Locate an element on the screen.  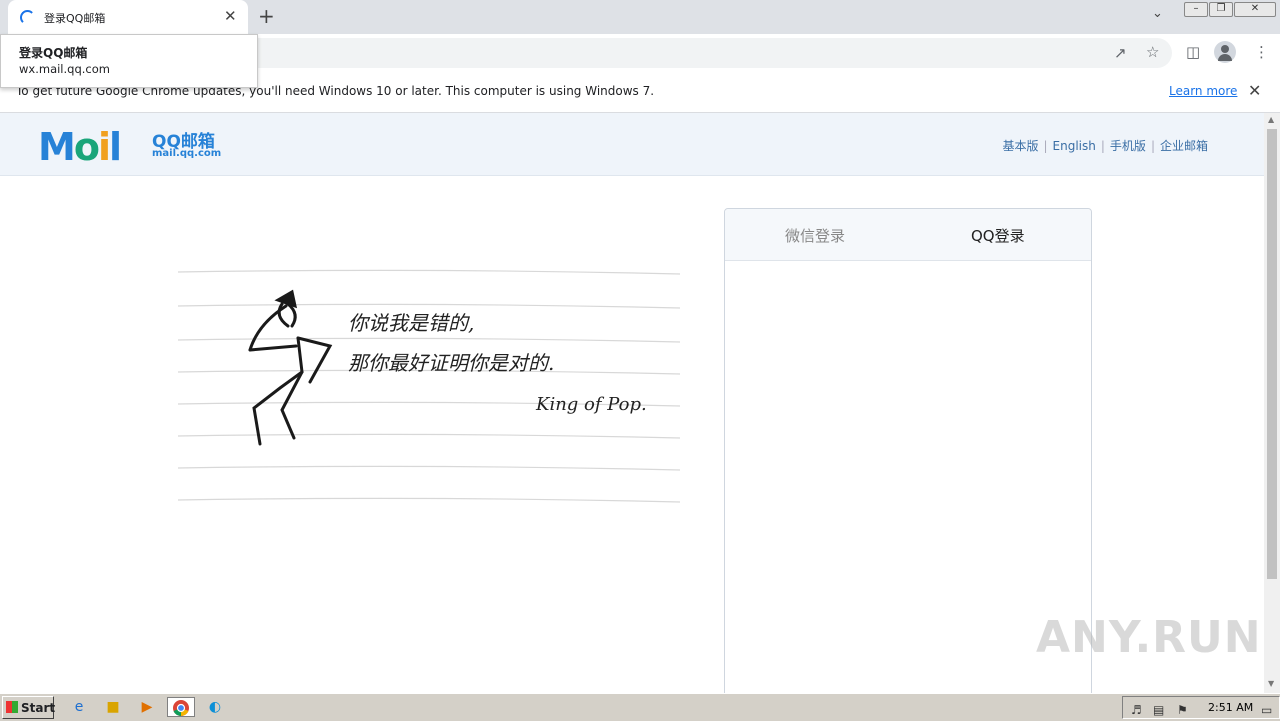
start-button: Start is located at coordinates (29, 707).